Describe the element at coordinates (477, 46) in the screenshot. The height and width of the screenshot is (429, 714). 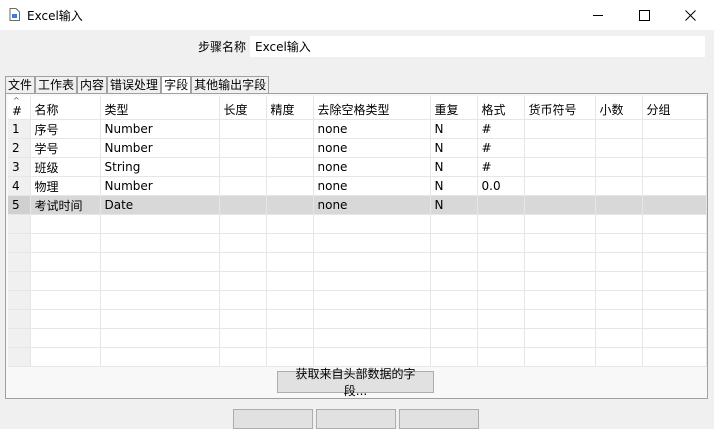
I see `step-name-input` at that location.